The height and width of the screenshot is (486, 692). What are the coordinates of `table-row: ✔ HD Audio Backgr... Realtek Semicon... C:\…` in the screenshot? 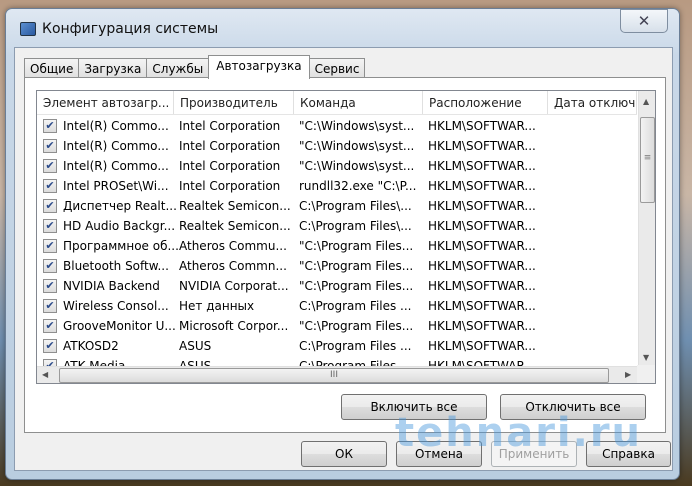 It's located at (337, 226).